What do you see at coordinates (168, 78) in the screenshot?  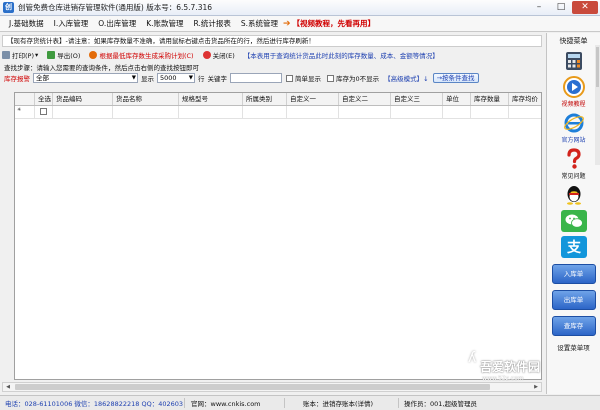 I see `row-count-value: 5000` at bounding box center [168, 78].